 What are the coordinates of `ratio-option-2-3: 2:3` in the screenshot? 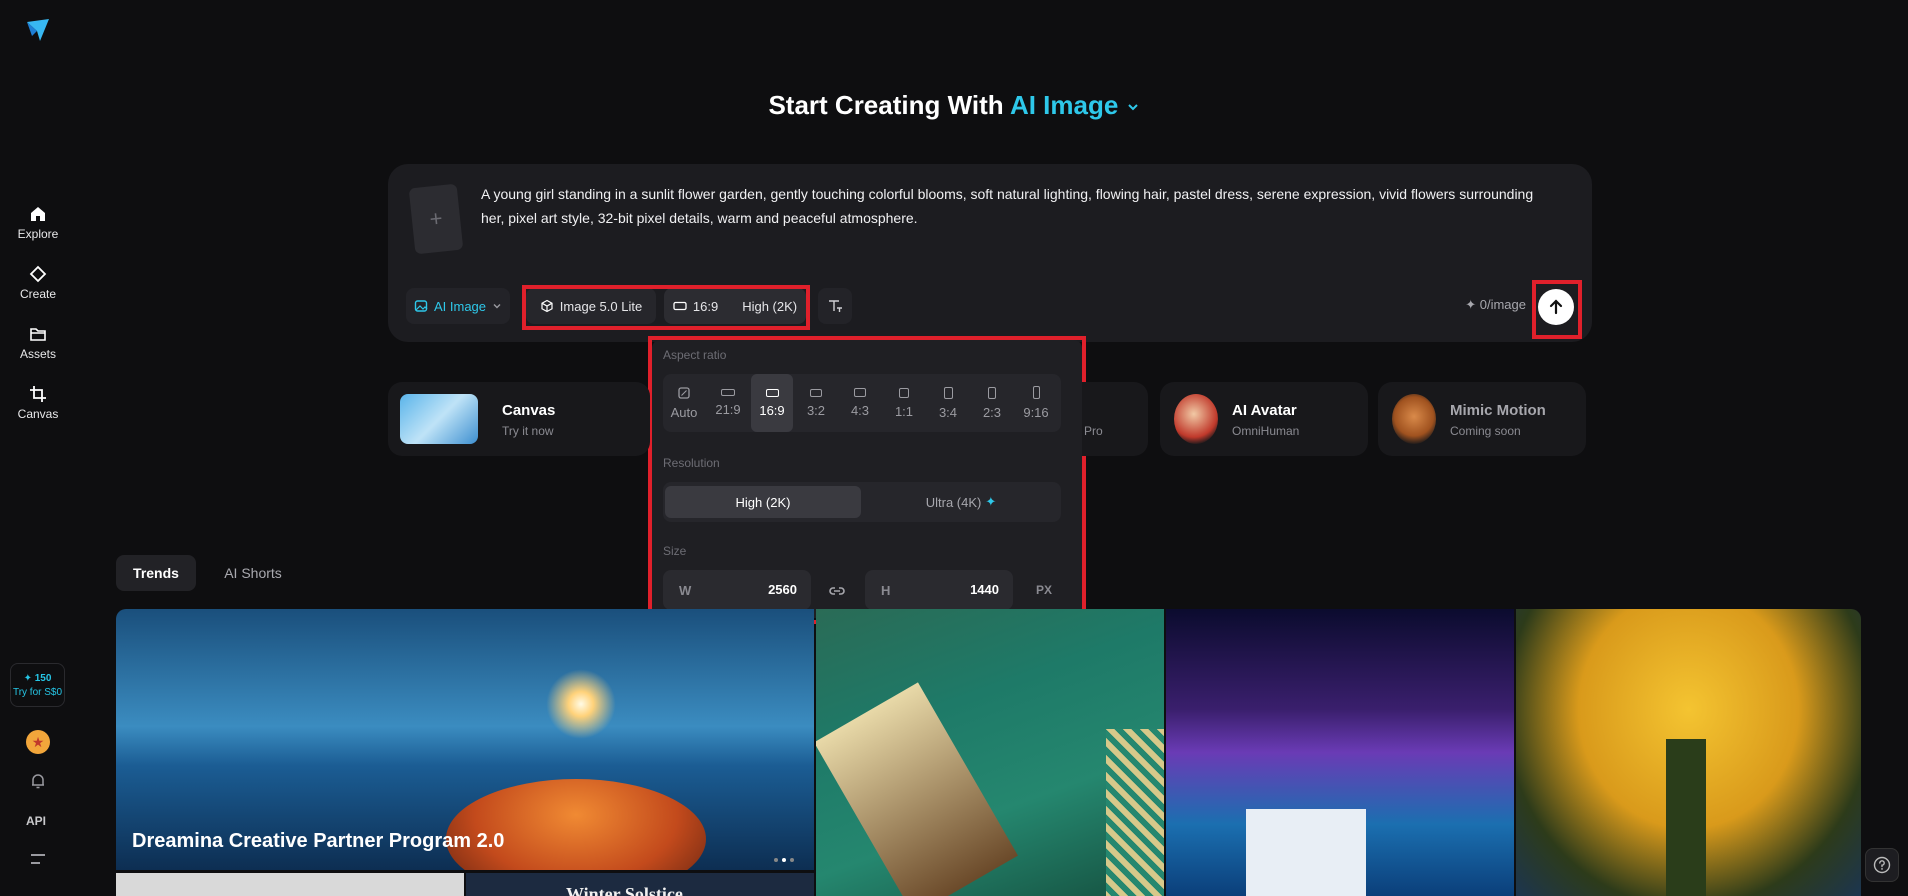 It's located at (992, 403).